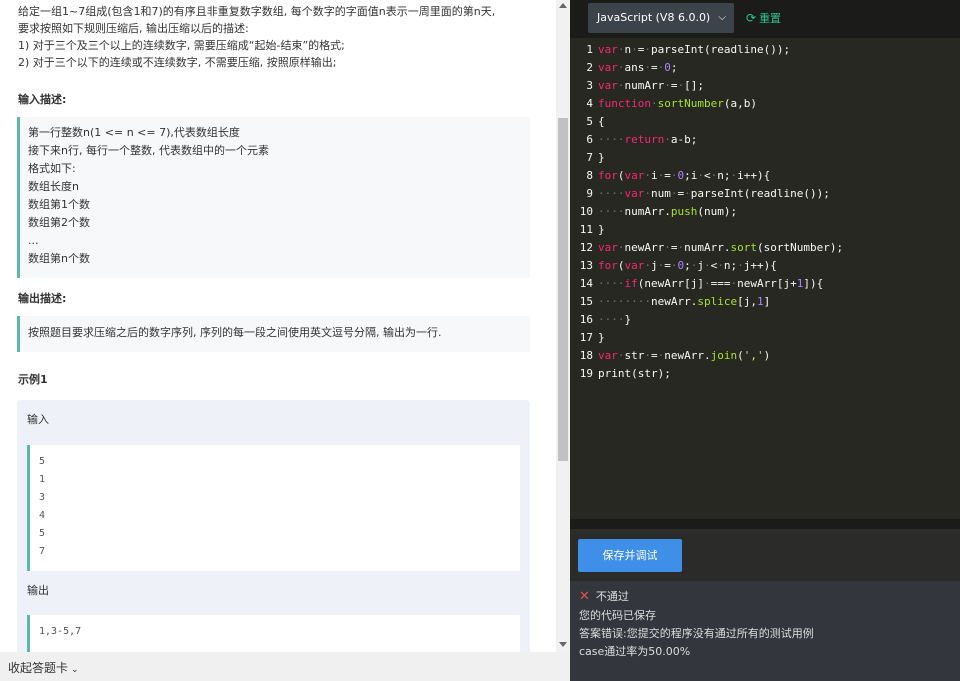  Describe the element at coordinates (765, 555) in the screenshot. I see `action-bar: 保存并调试` at that location.